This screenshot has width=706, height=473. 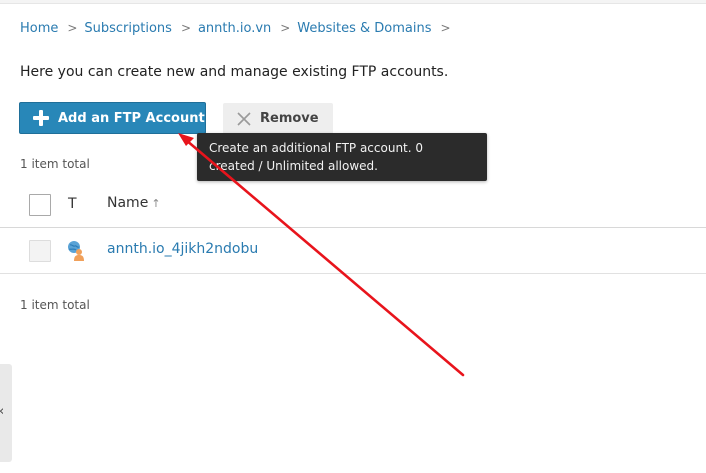 I want to click on add-ftp-account-label: Add an FTP Account, so click(x=131, y=118).